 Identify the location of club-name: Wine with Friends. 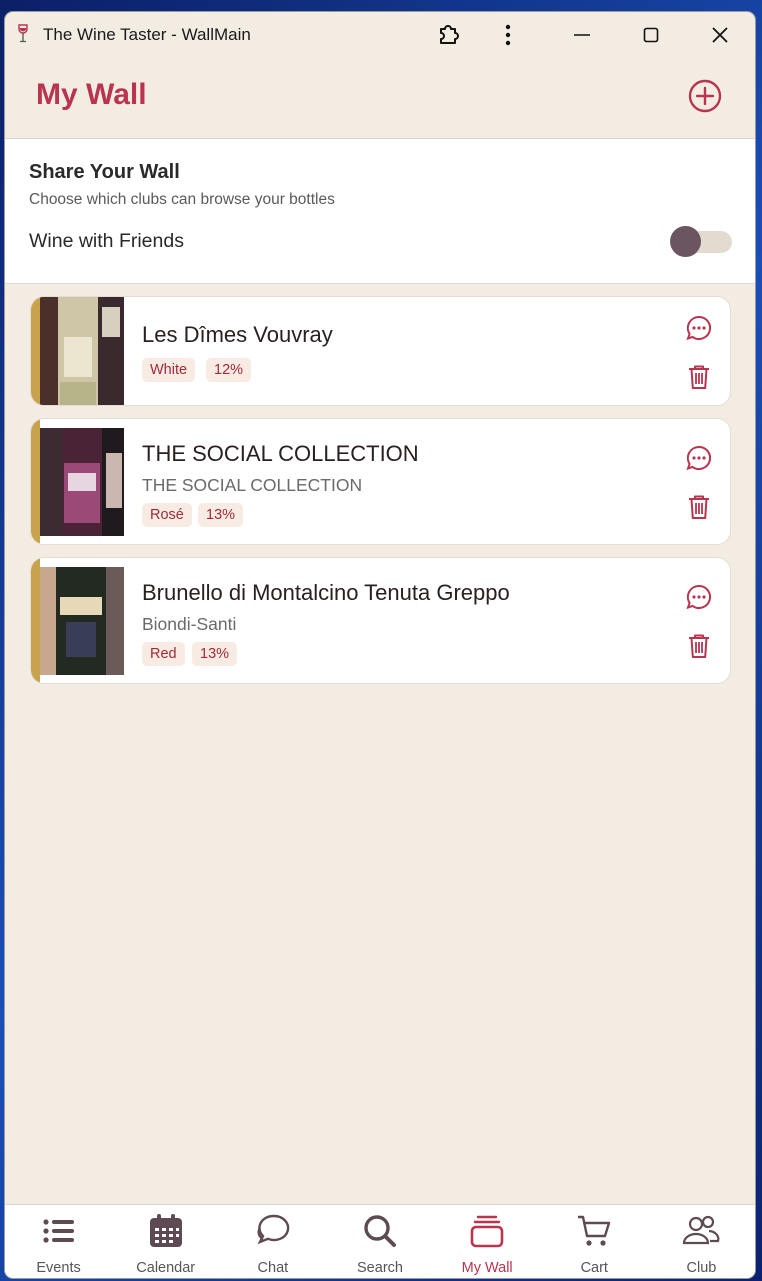
(106, 241).